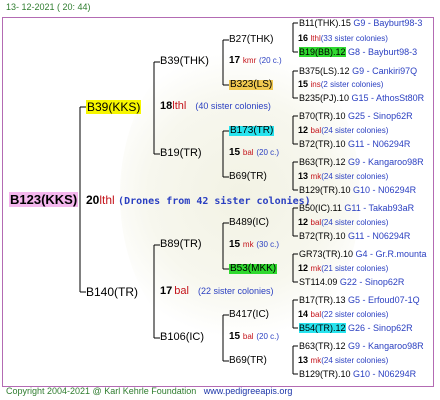 This screenshot has width=440, height=400. I want to click on gen1-bottom-number: 17, so click(166, 291).